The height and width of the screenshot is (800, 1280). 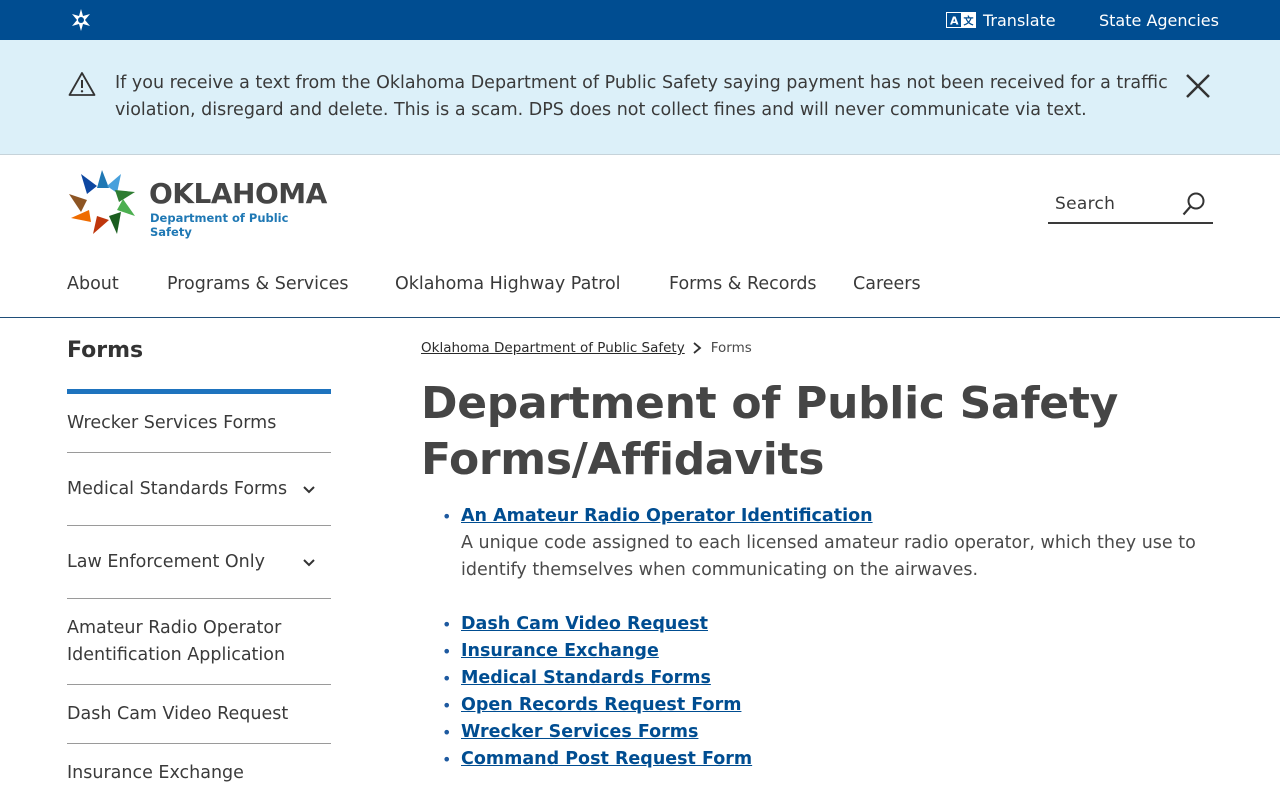 What do you see at coordinates (821, 678) in the screenshot?
I see `list-item: Medical Standards Forms` at bounding box center [821, 678].